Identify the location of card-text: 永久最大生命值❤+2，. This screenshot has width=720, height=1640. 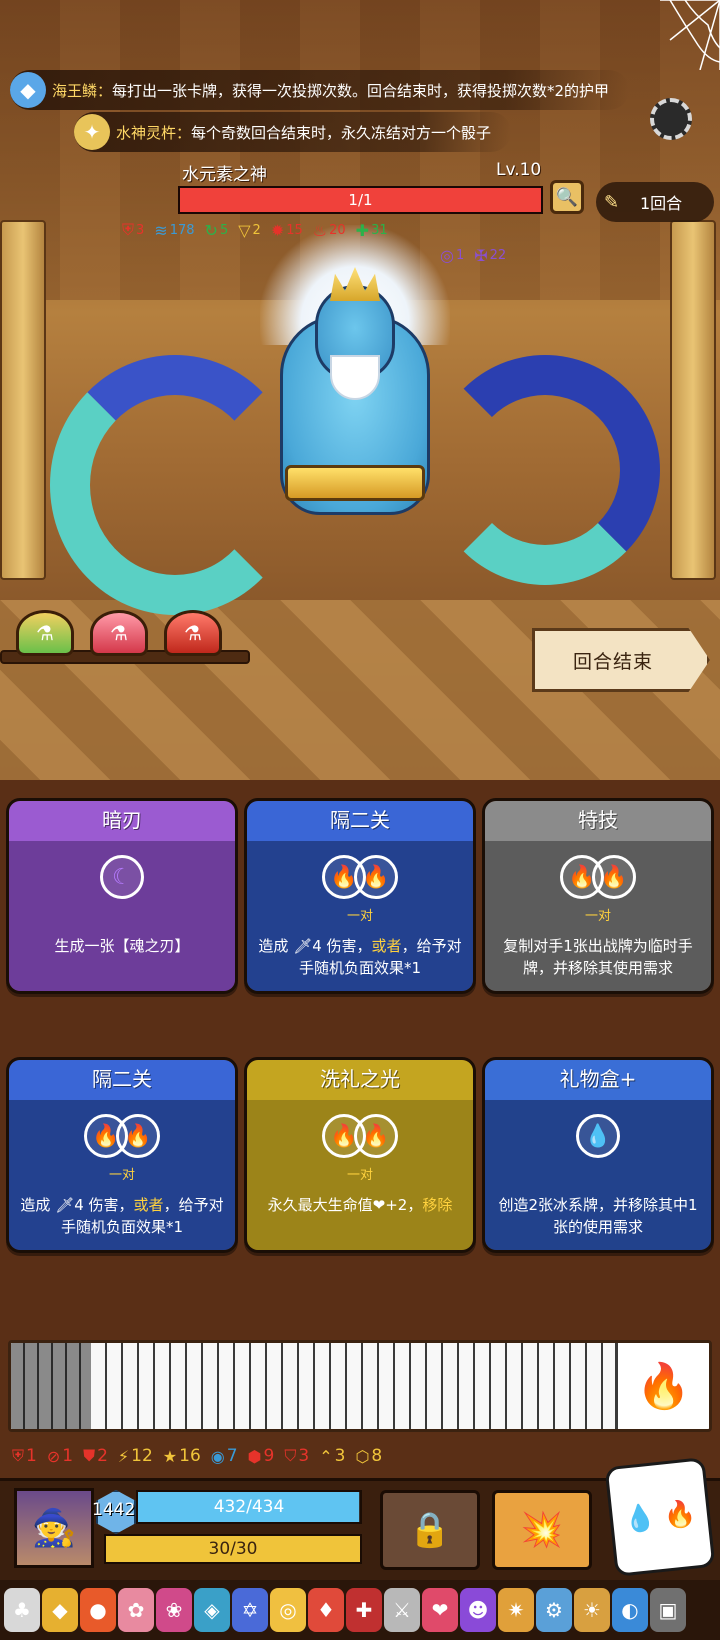
(345, 1205).